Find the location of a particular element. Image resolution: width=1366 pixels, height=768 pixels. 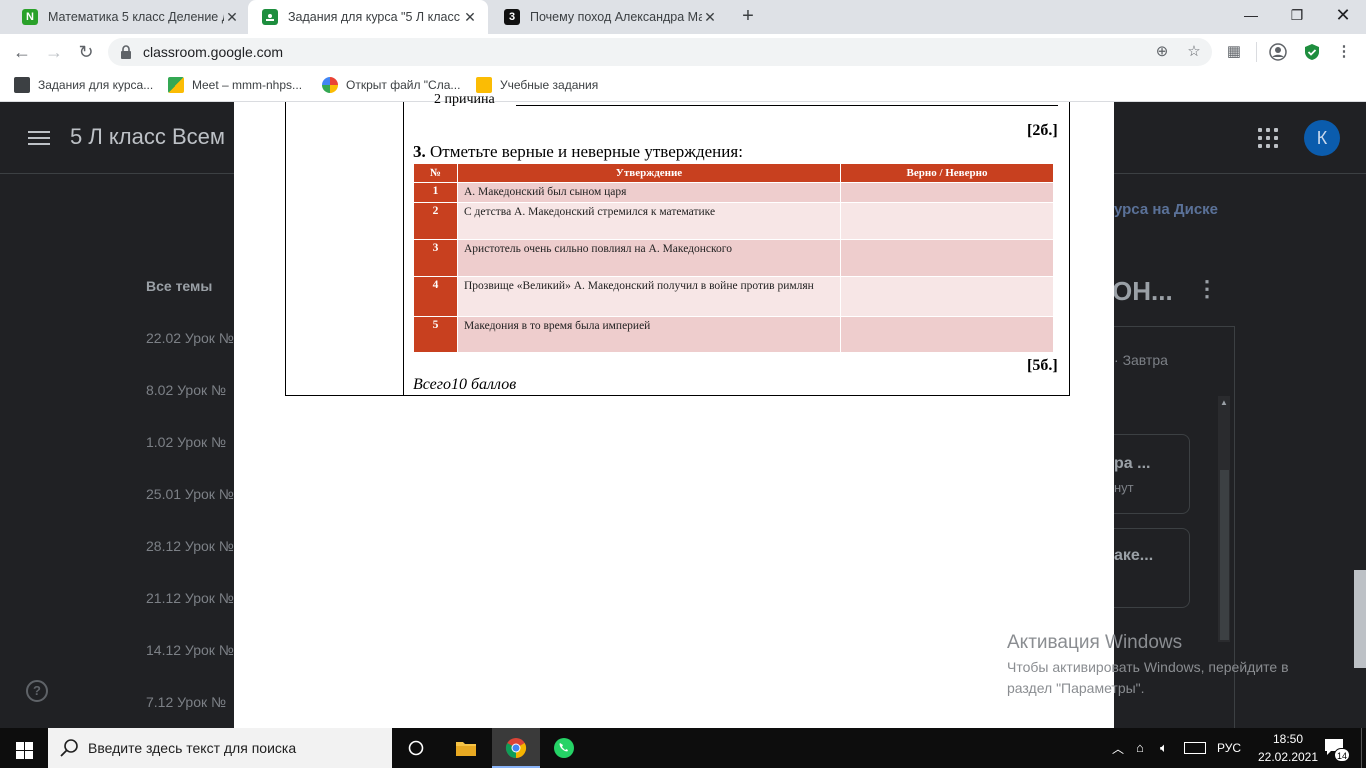

tab-title: Математика 5 класс Деление де is located at coordinates (136, 17).